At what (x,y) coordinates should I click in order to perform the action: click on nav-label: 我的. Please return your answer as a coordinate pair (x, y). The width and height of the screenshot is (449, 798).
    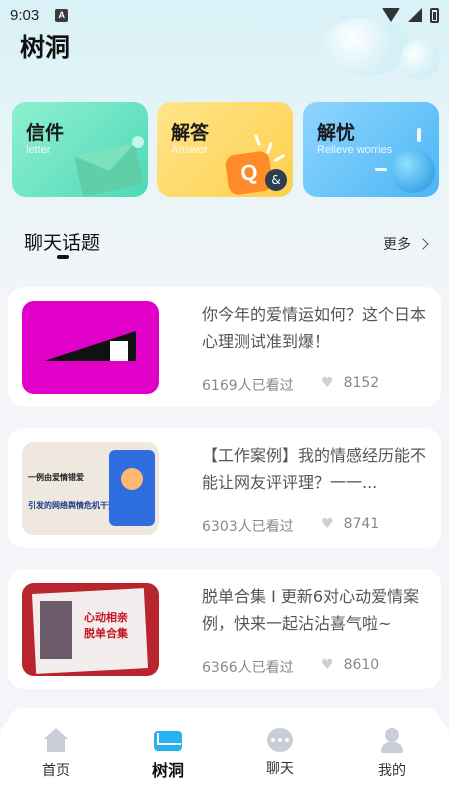
    Looking at the image, I should click on (392, 771).